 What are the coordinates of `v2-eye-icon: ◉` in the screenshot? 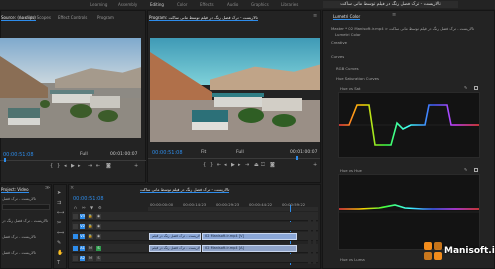 It's located at (98, 226).